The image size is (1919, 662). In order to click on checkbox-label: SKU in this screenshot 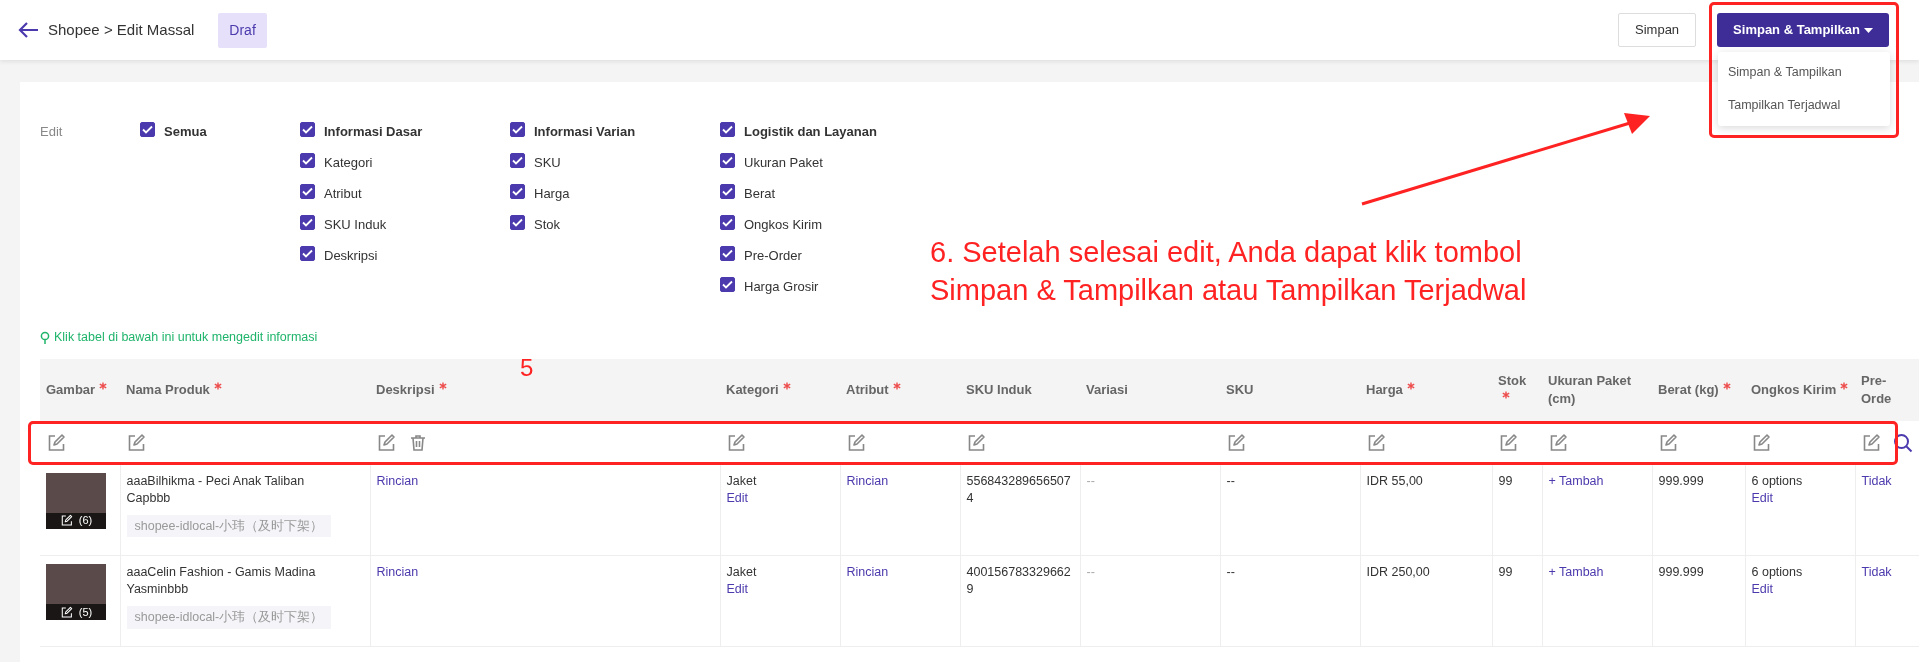, I will do `click(547, 163)`.